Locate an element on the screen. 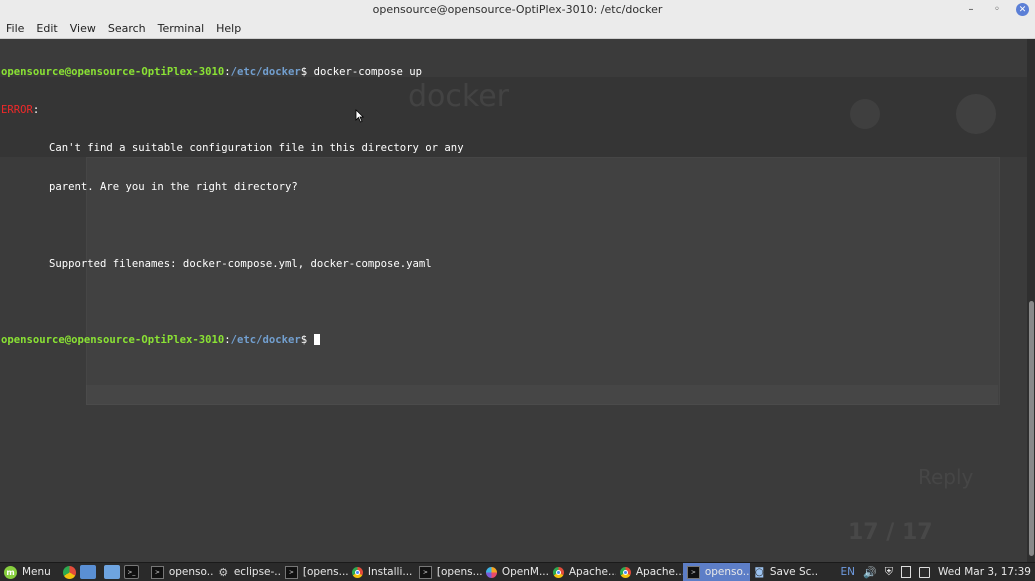 This screenshot has height=581, width=1035. error-colon: : is located at coordinates (36, 109).